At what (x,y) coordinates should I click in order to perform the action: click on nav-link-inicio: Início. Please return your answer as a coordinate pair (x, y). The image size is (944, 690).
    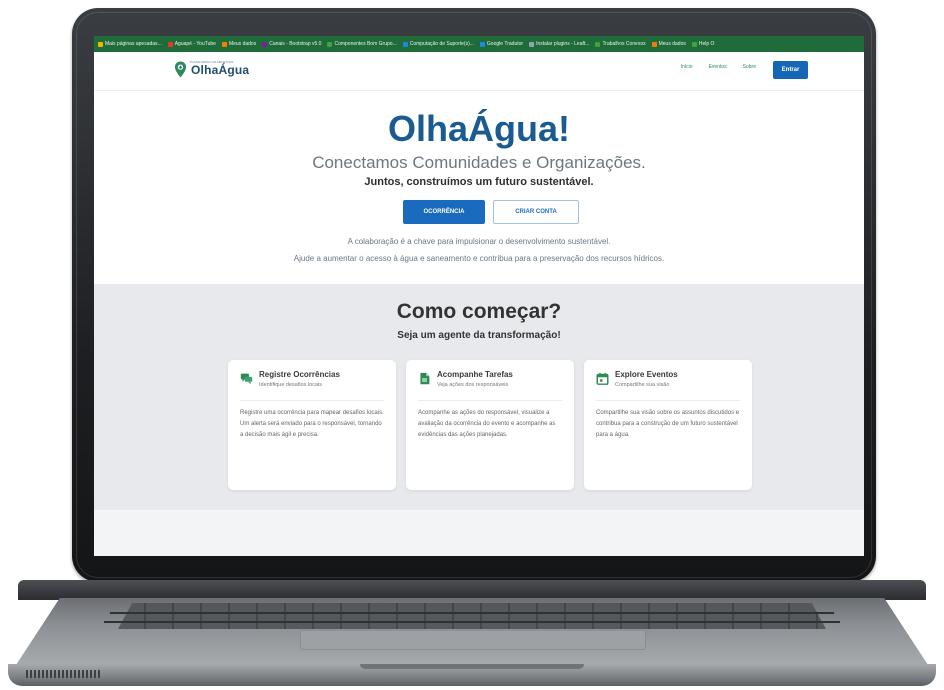
    Looking at the image, I should click on (687, 67).